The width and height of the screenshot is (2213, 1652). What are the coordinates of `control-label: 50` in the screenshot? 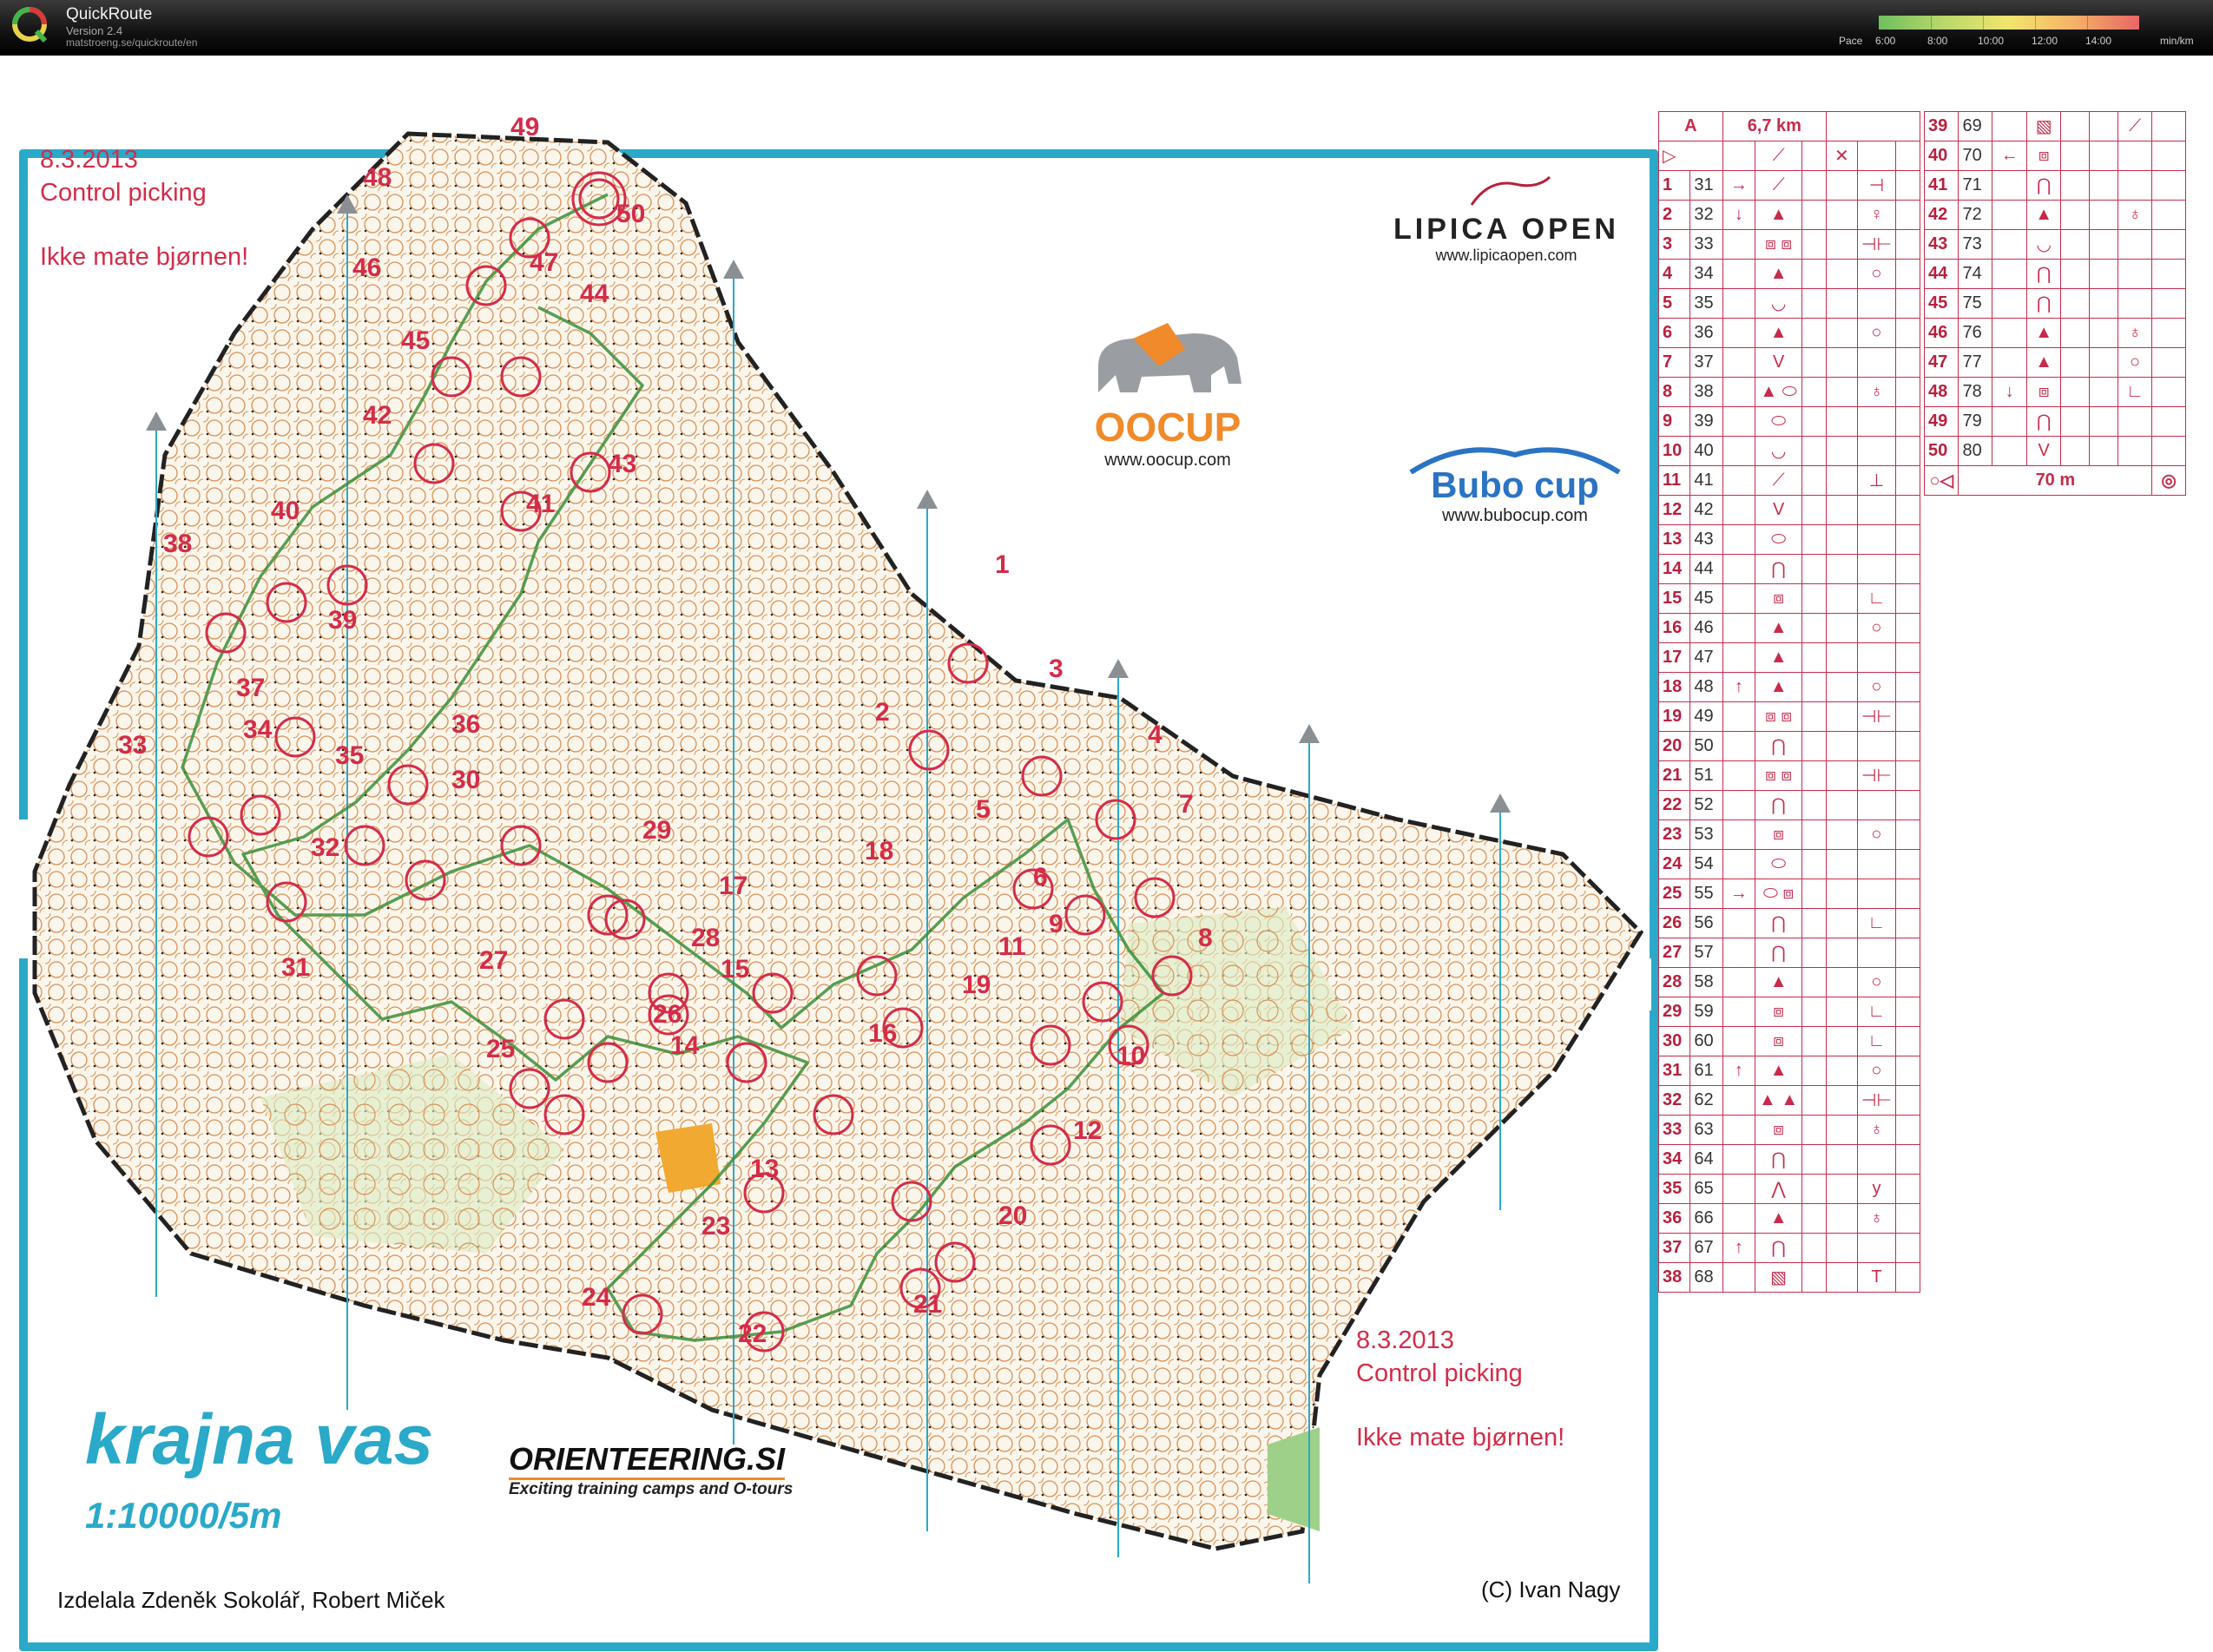 It's located at (631, 214).